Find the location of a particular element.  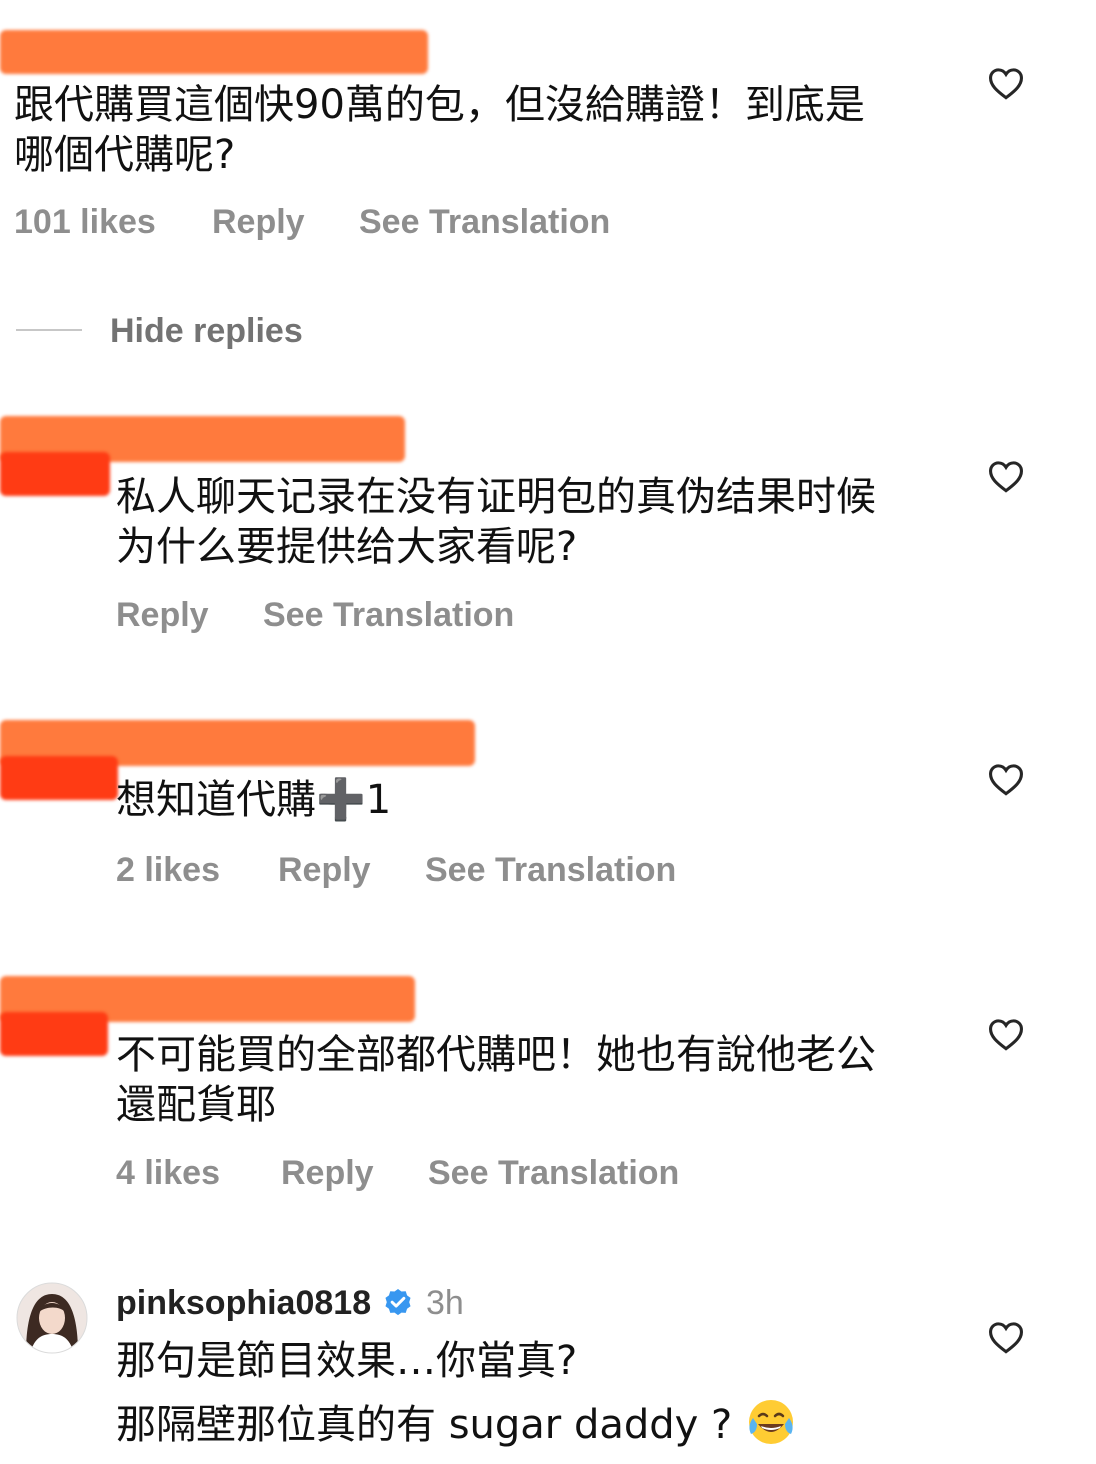

verified-badge-icon is located at coordinates (398, 1302).